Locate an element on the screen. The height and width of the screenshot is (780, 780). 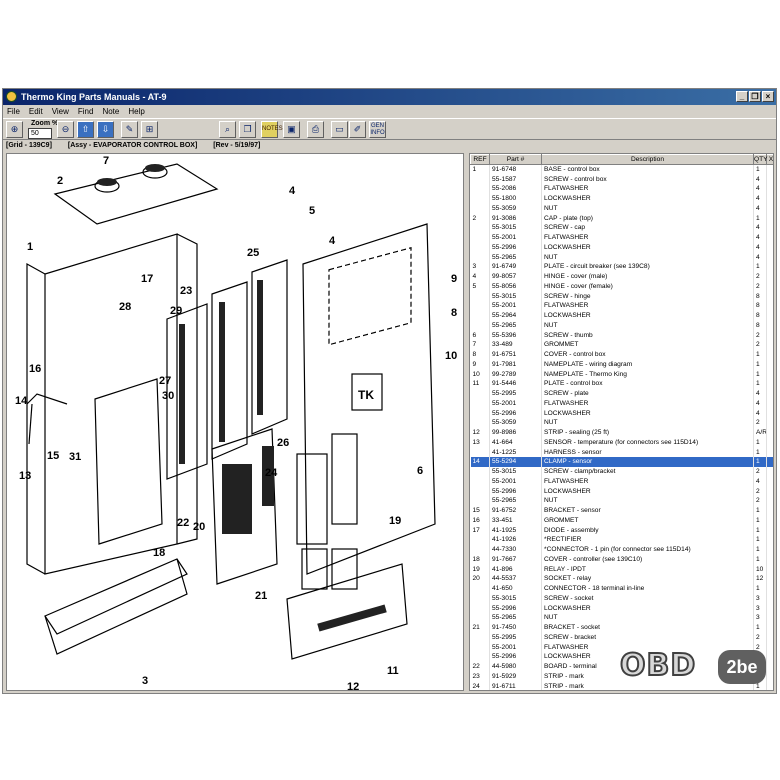
zoom-fit-button: ⊞ is located at coordinates (149, 129).